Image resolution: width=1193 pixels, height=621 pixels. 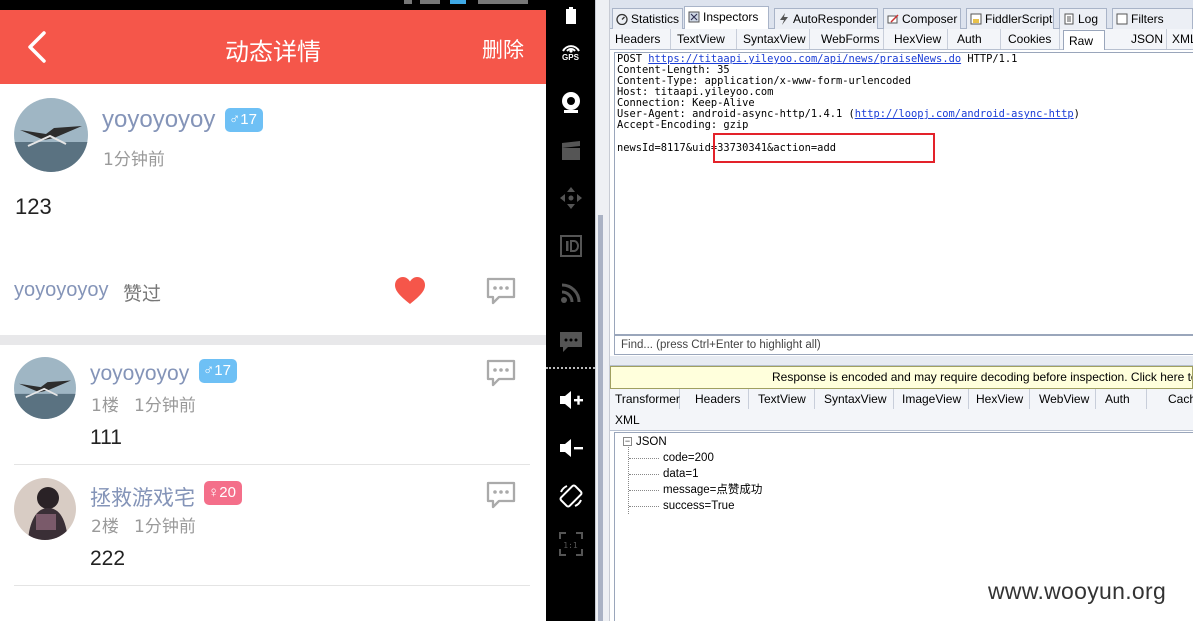 I want to click on log-icon, so click(x=1069, y=19).